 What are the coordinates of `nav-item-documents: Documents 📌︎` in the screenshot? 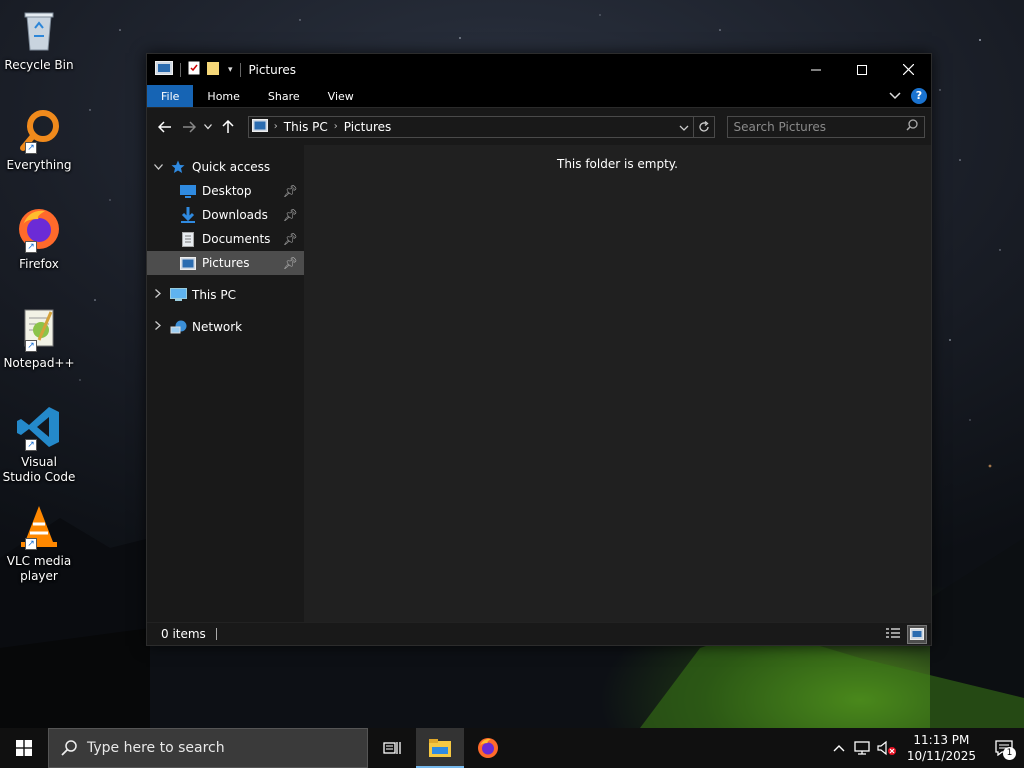 It's located at (225, 239).